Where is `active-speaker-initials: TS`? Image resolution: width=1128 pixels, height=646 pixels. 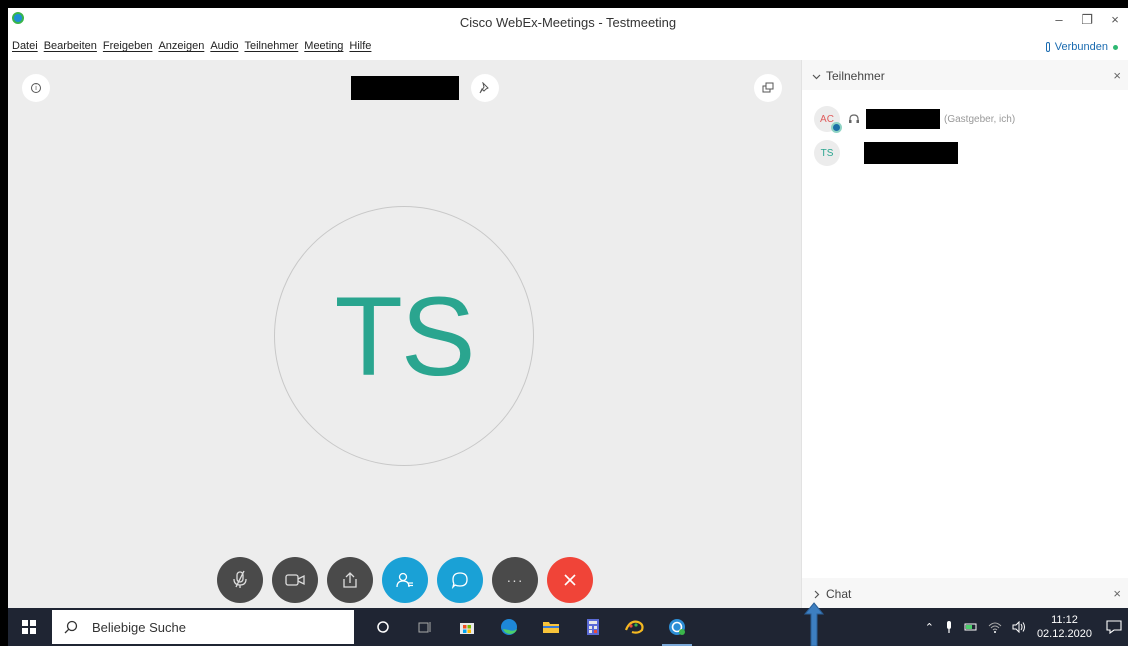 active-speaker-initials: TS is located at coordinates (404, 336).